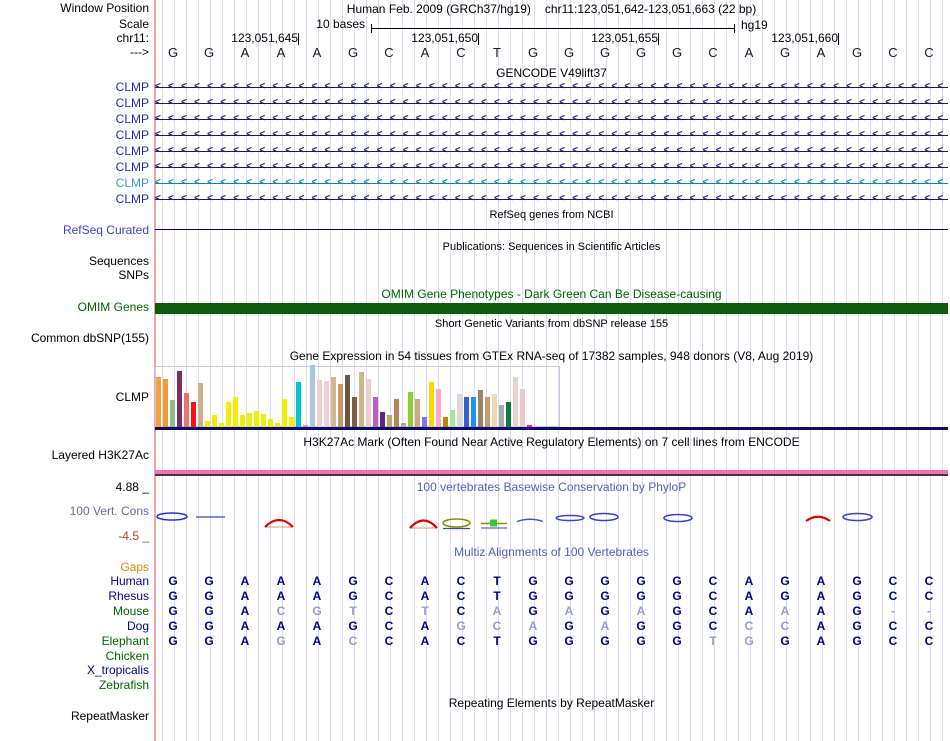 This screenshot has height=741, width=950. What do you see at coordinates (74, 685) in the screenshot?
I see `multiz-species-label: Zebrafish` at bounding box center [74, 685].